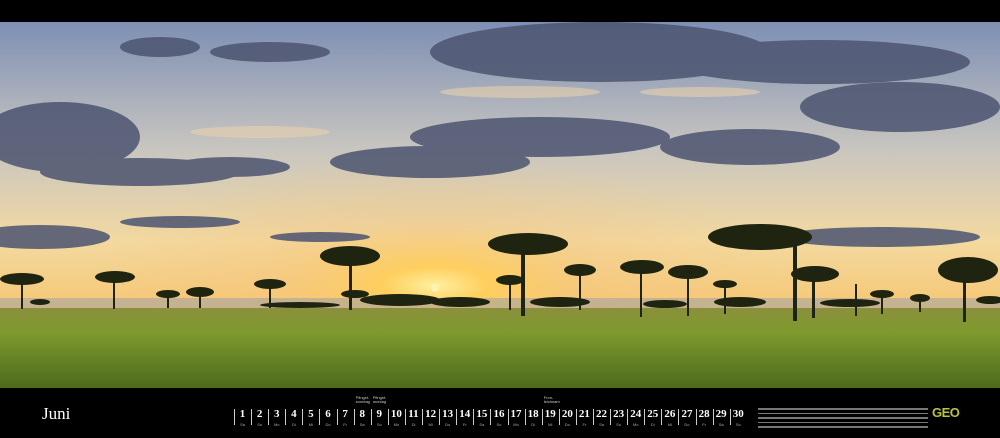 The image size is (1000, 438). I want to click on calendar-day: 22 Sa, so click(601, 417).